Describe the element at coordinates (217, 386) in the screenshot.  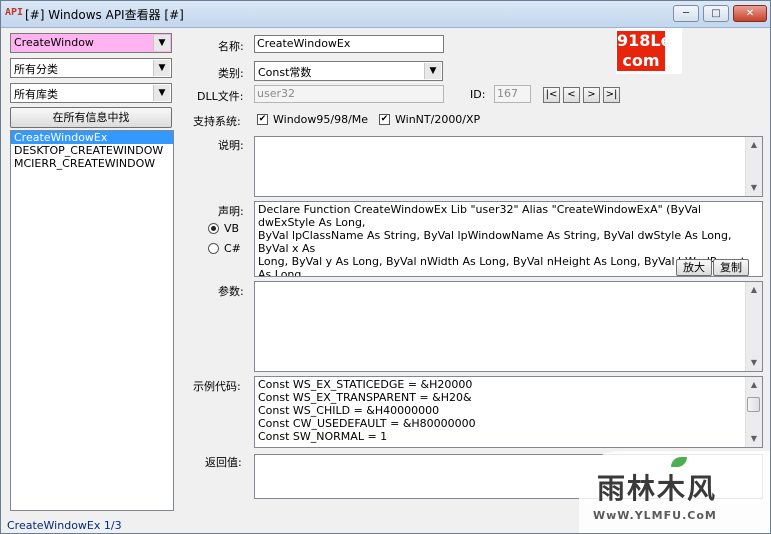
I see `example-label: 示例代码:` at that location.